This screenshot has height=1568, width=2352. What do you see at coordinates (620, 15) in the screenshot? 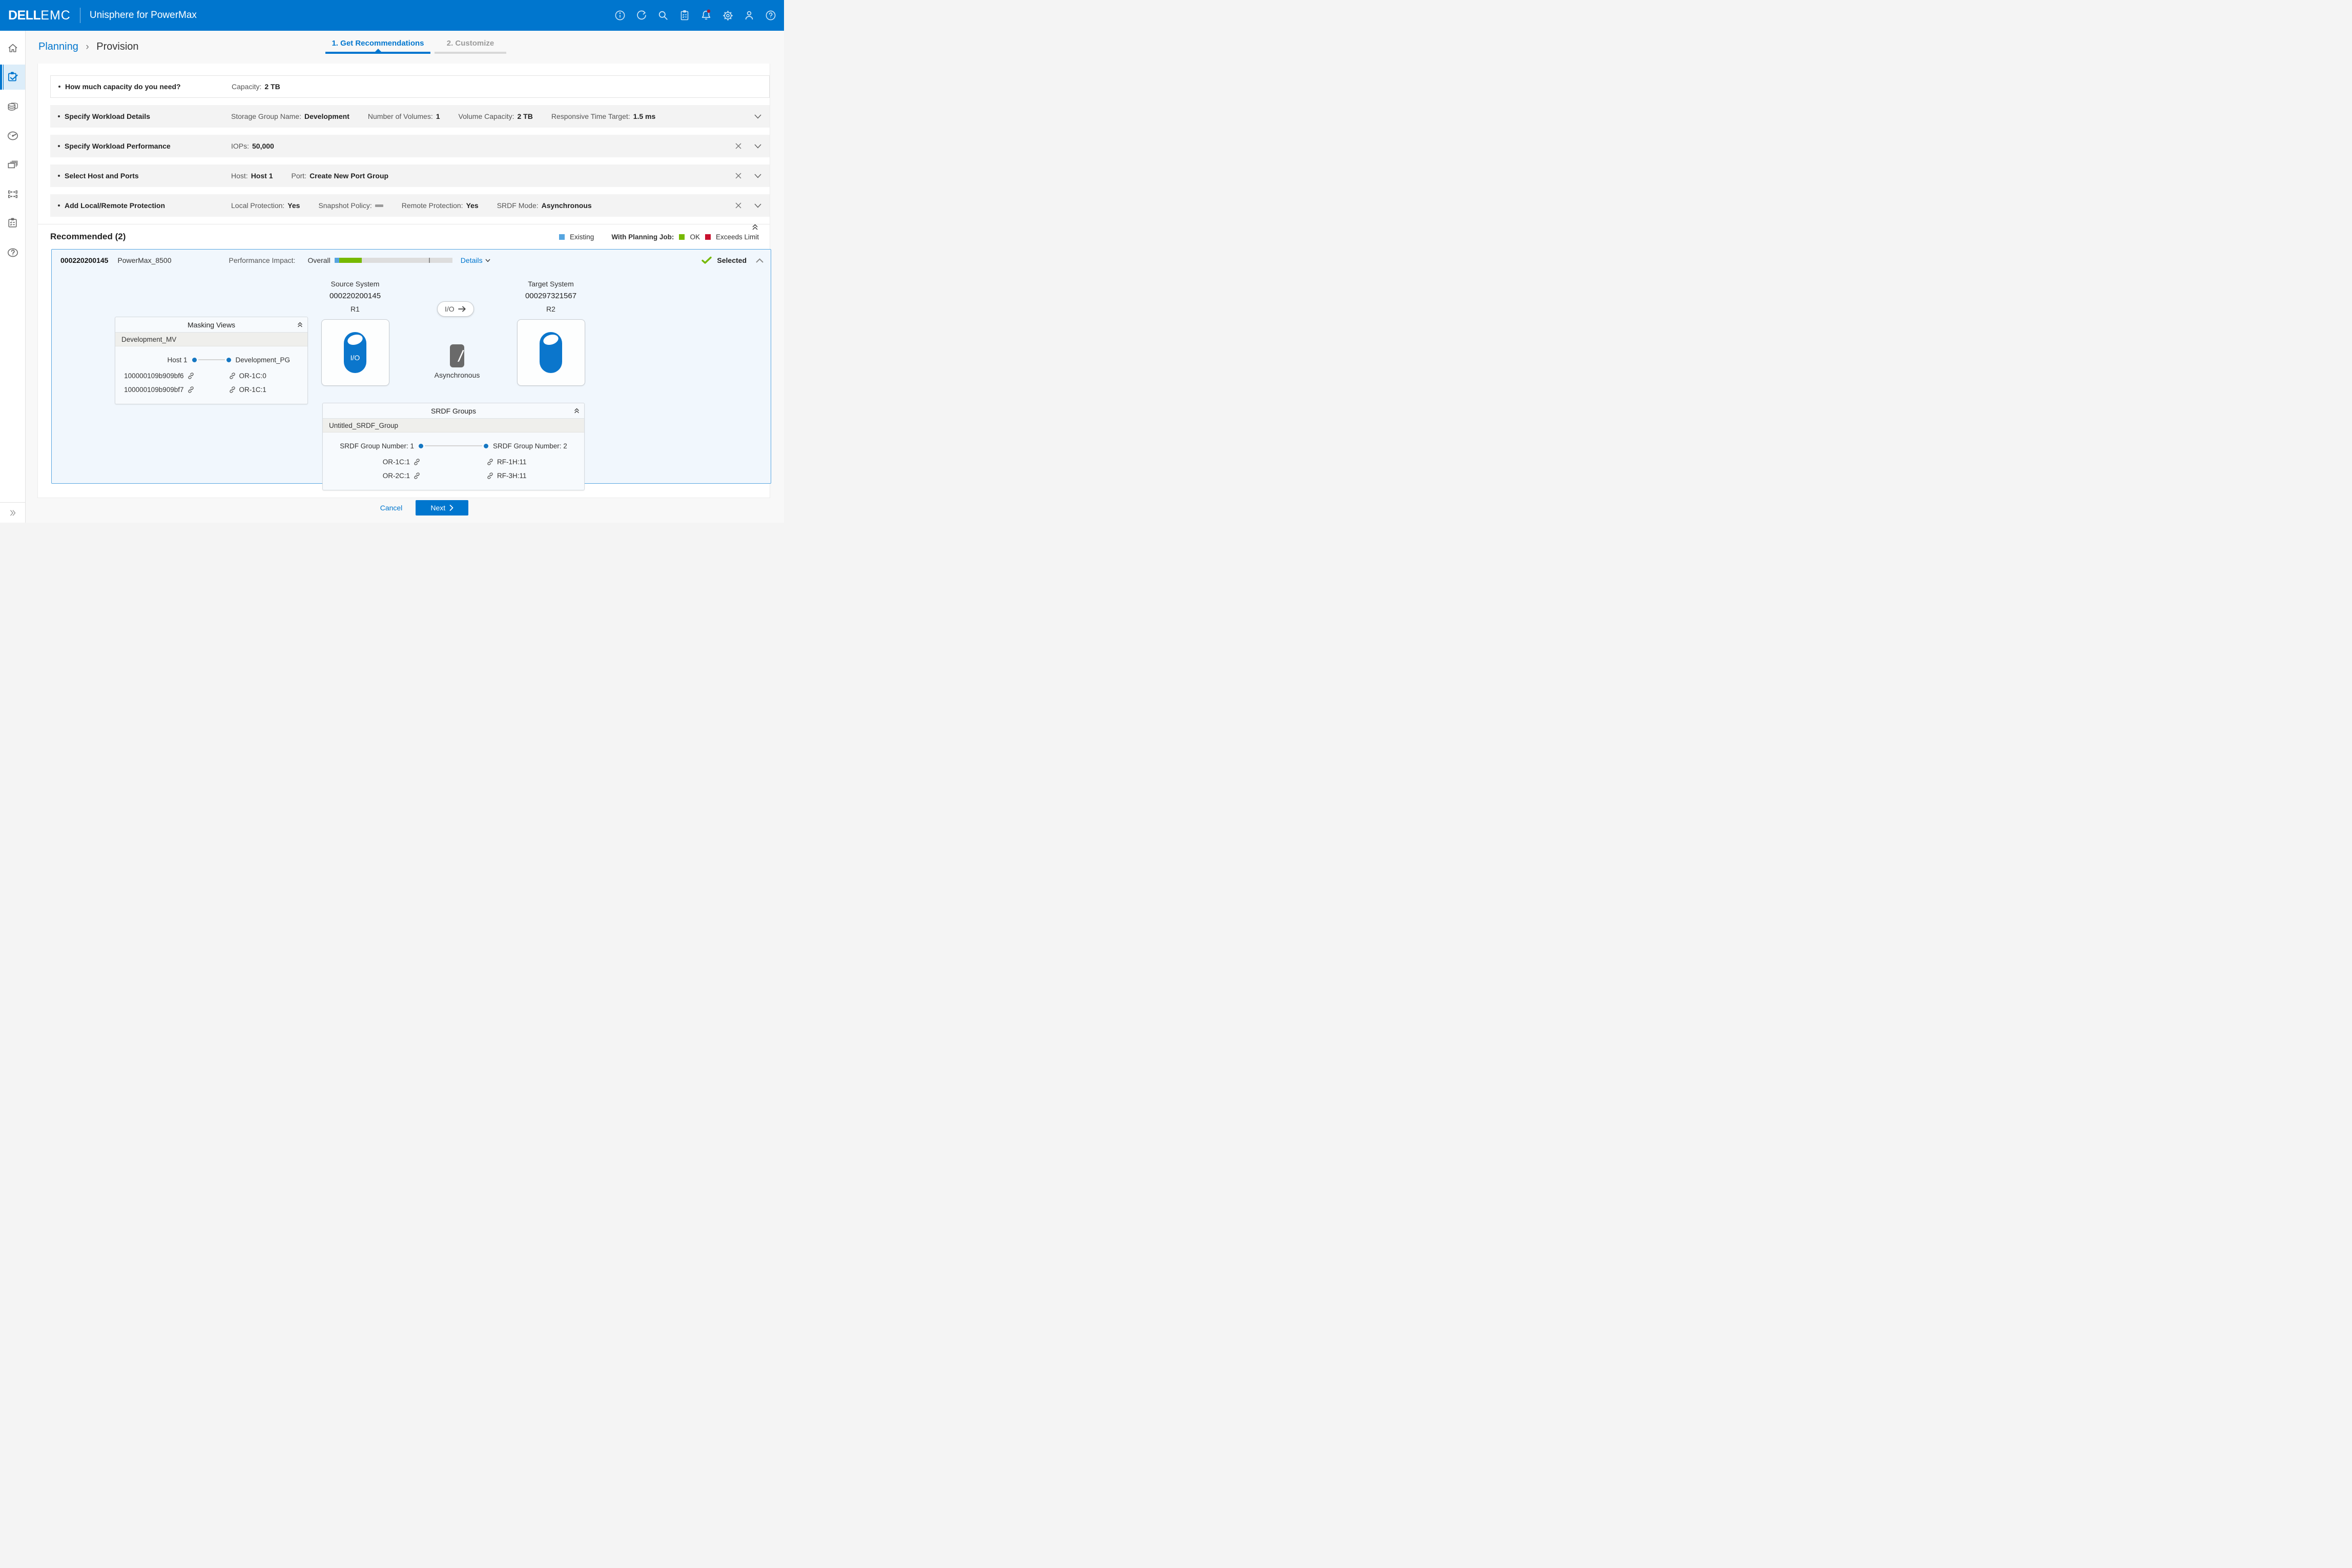
I see `info-icon` at bounding box center [620, 15].